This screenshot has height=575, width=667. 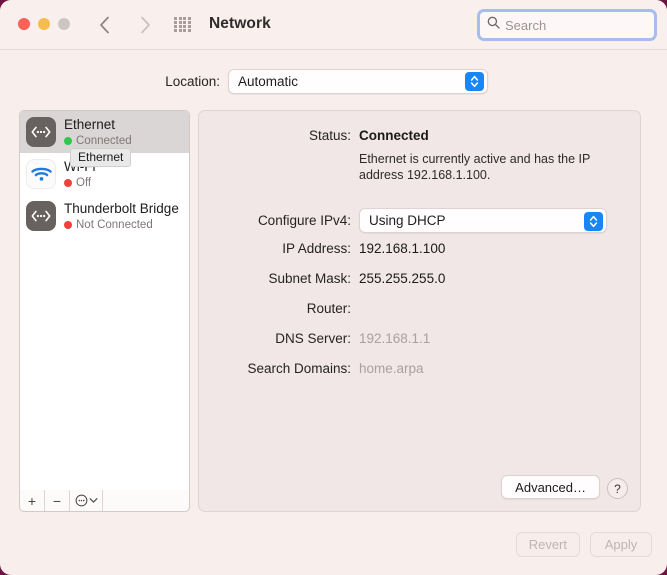 I want to click on service-status: Not Connected, so click(x=121, y=225).